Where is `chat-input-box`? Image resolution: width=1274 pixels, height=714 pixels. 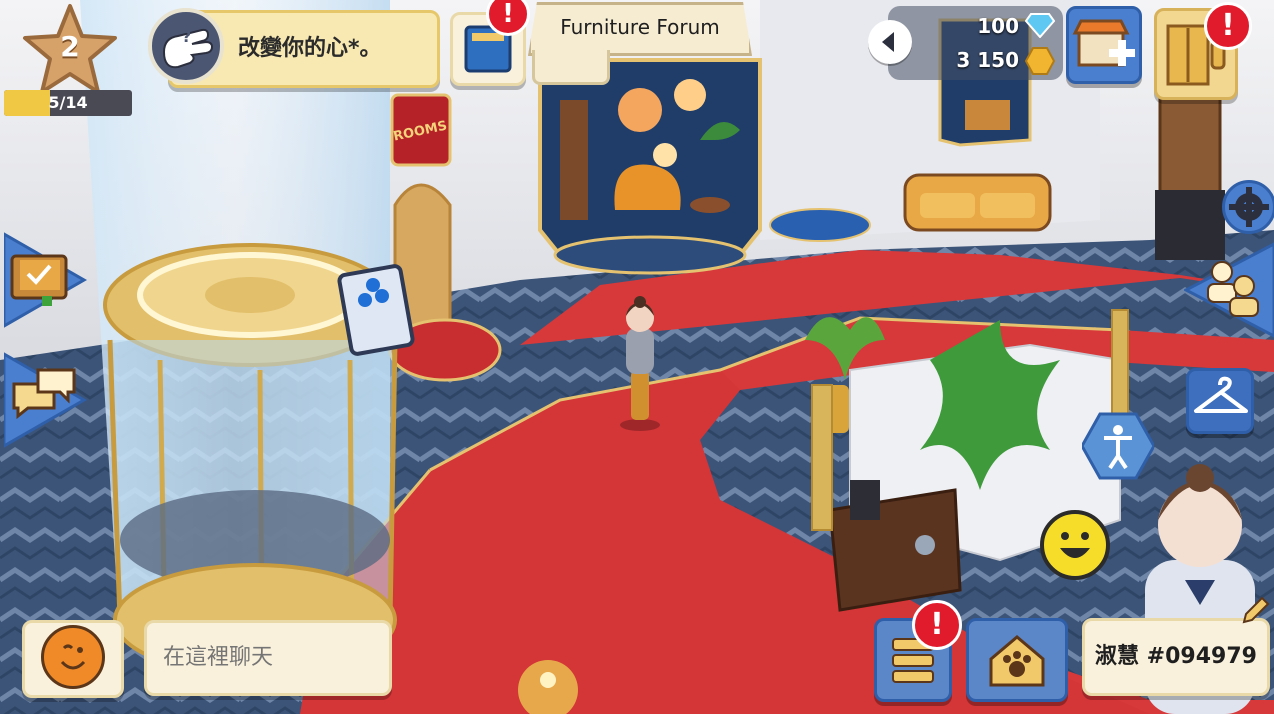
chat-input-box is located at coordinates (268, 658).